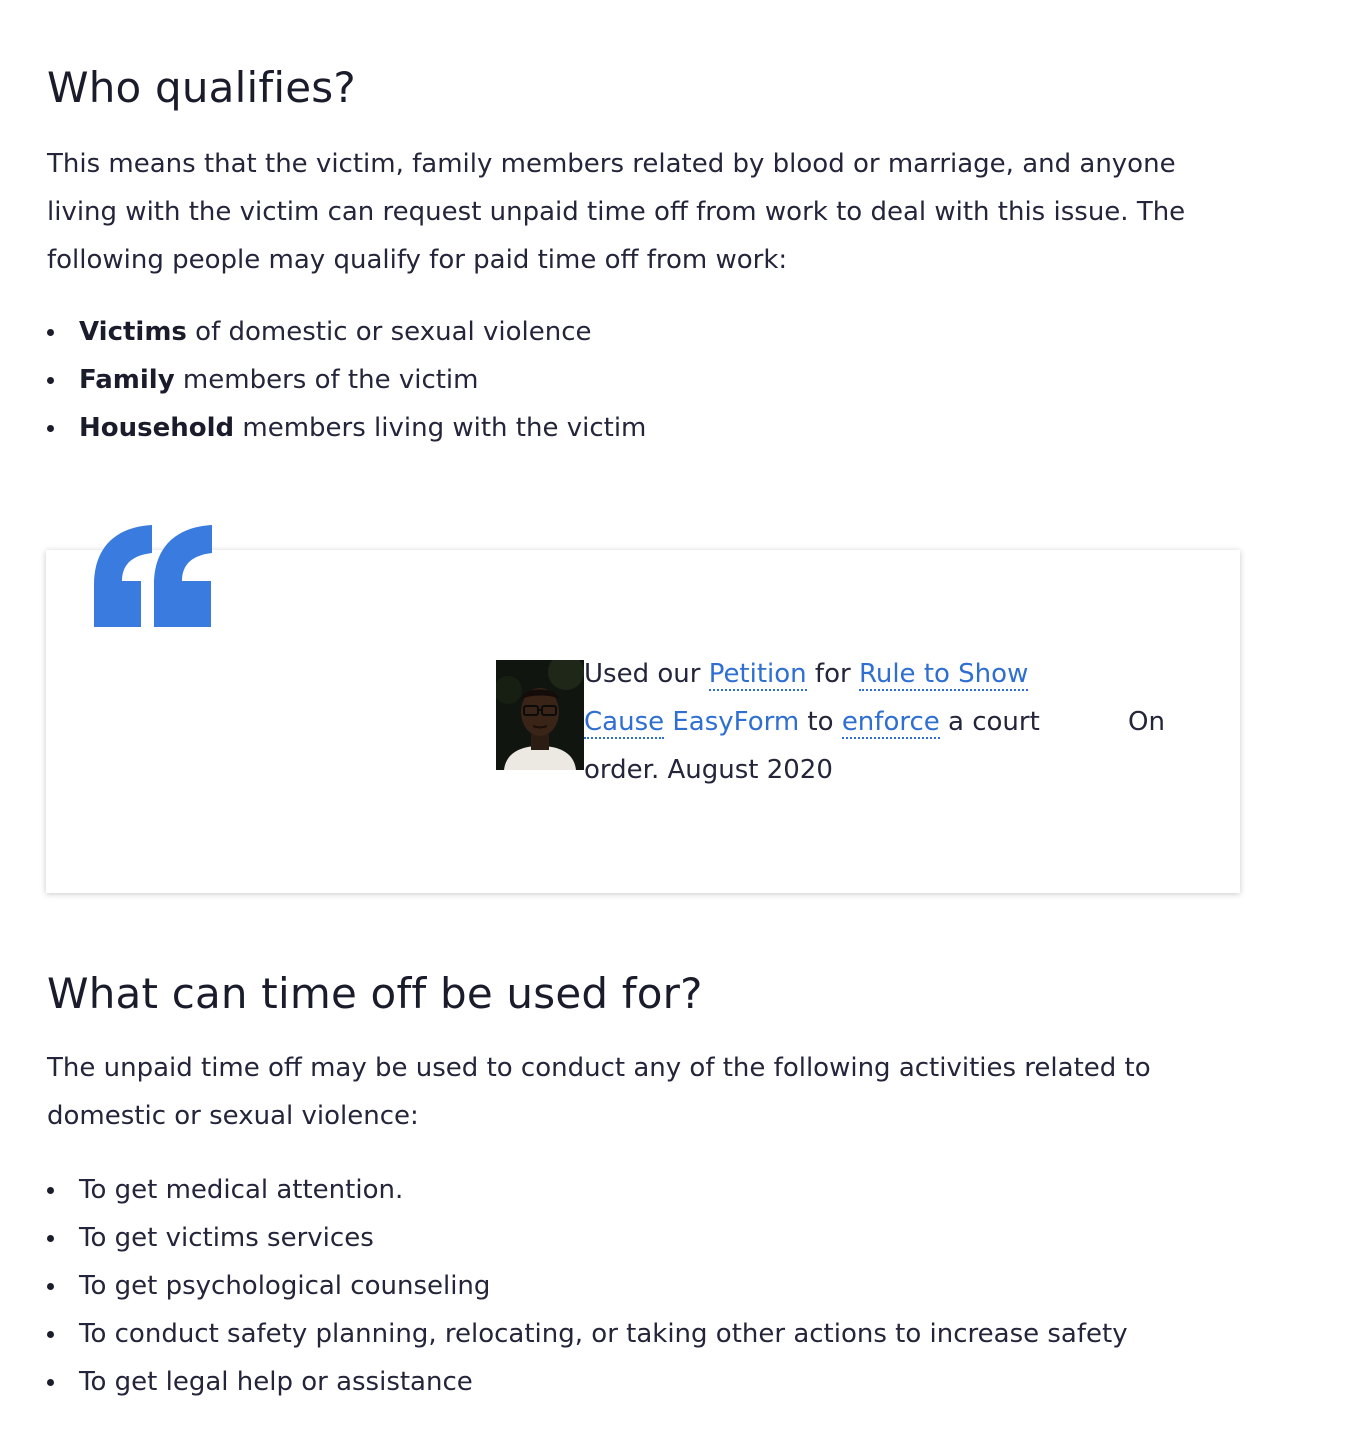  What do you see at coordinates (540, 715) in the screenshot?
I see `person-avatar` at bounding box center [540, 715].